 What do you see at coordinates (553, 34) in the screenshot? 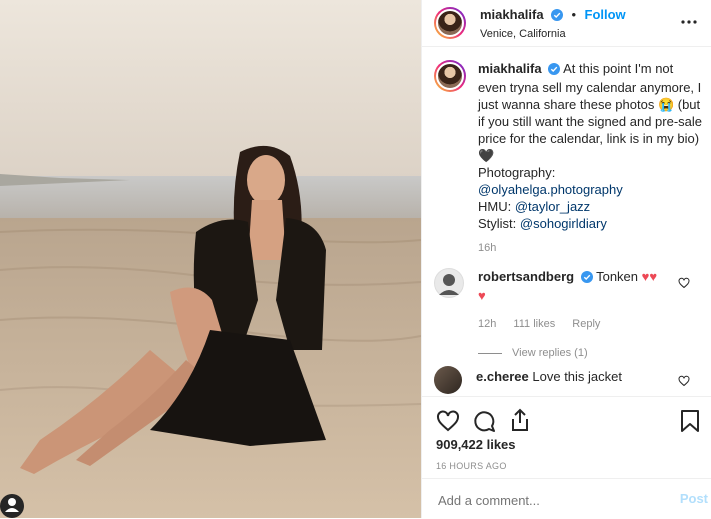
I see `post-location: Venice, California` at bounding box center [553, 34].